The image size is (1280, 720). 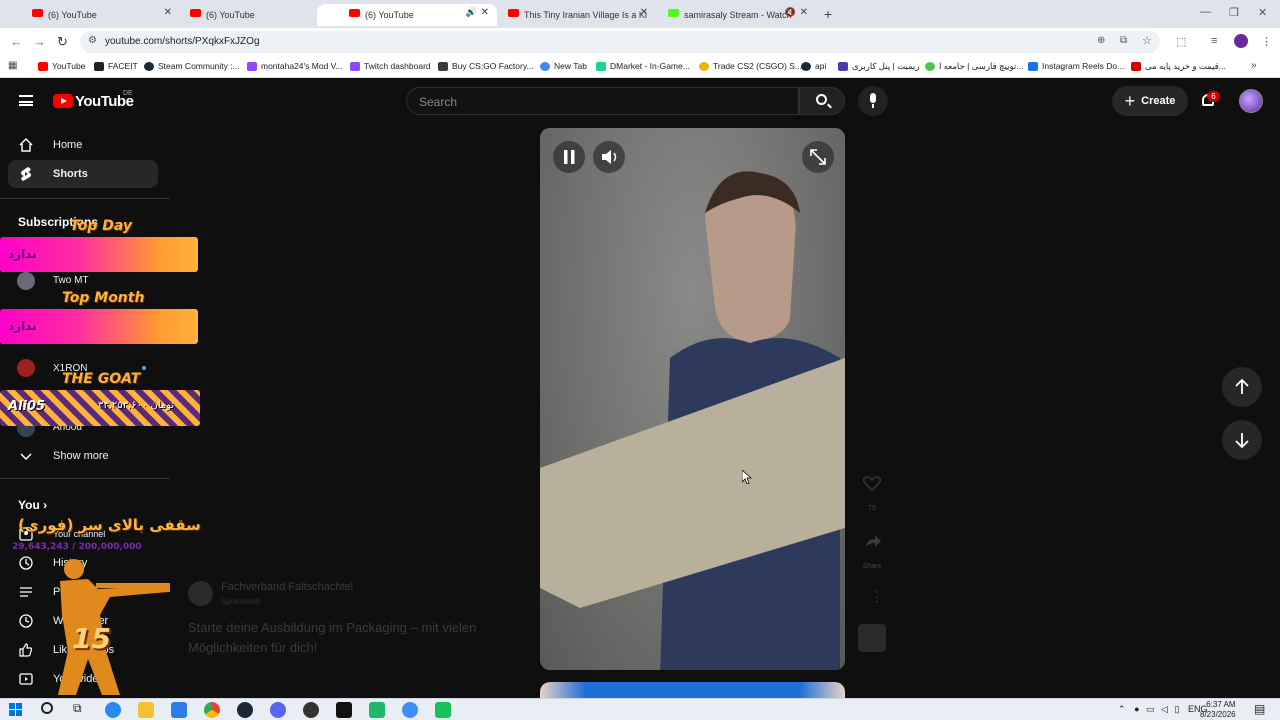 I want to click on like-button, so click(x=872, y=483).